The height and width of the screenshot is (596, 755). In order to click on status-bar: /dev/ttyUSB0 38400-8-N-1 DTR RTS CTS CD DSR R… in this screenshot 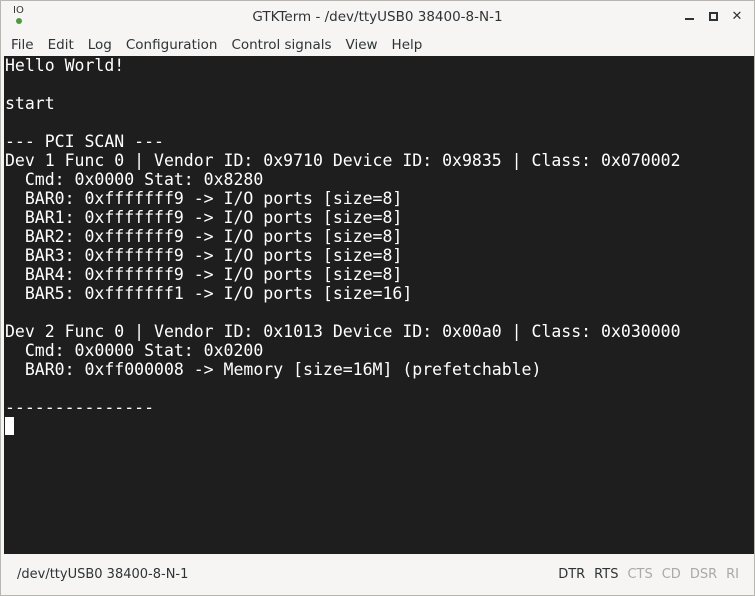, I will do `click(377, 574)`.